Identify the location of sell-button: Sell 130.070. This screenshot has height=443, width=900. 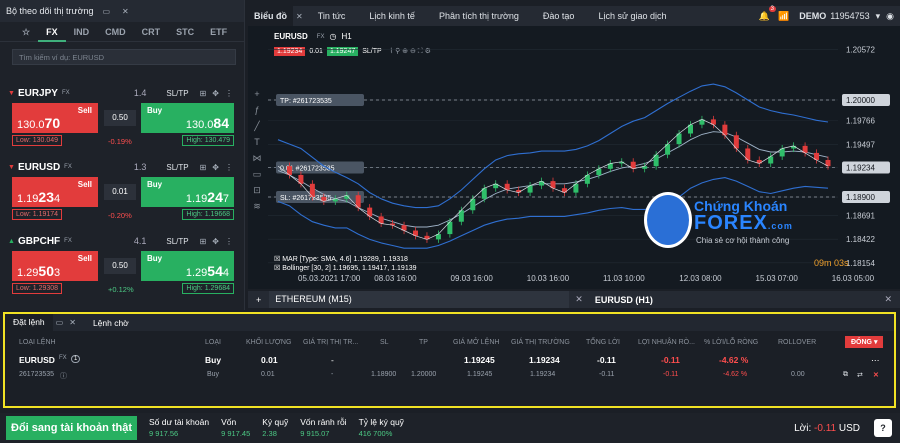
(55, 118).